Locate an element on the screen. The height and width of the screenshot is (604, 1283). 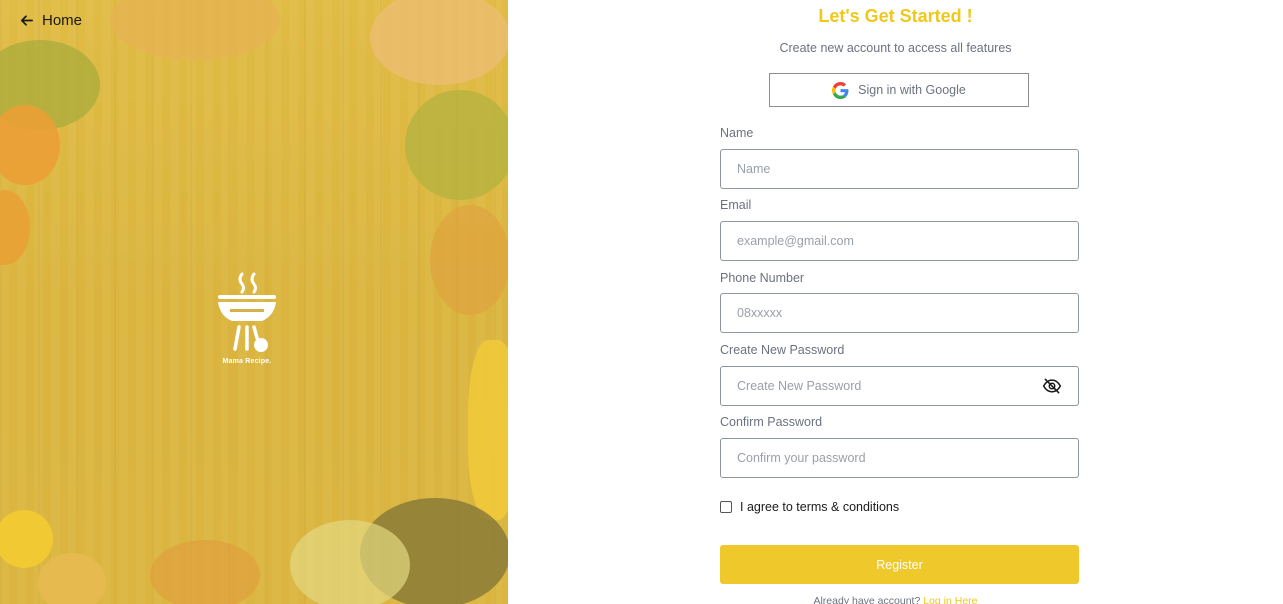
eye-off-icon is located at coordinates (1052, 386).